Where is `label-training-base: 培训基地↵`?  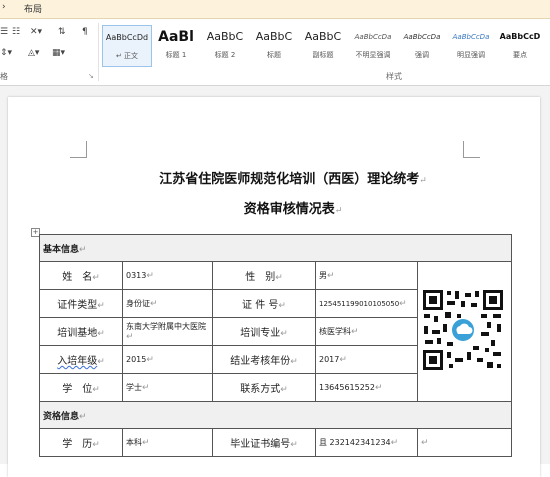 label-training-base: 培训基地↵ is located at coordinates (81, 331).